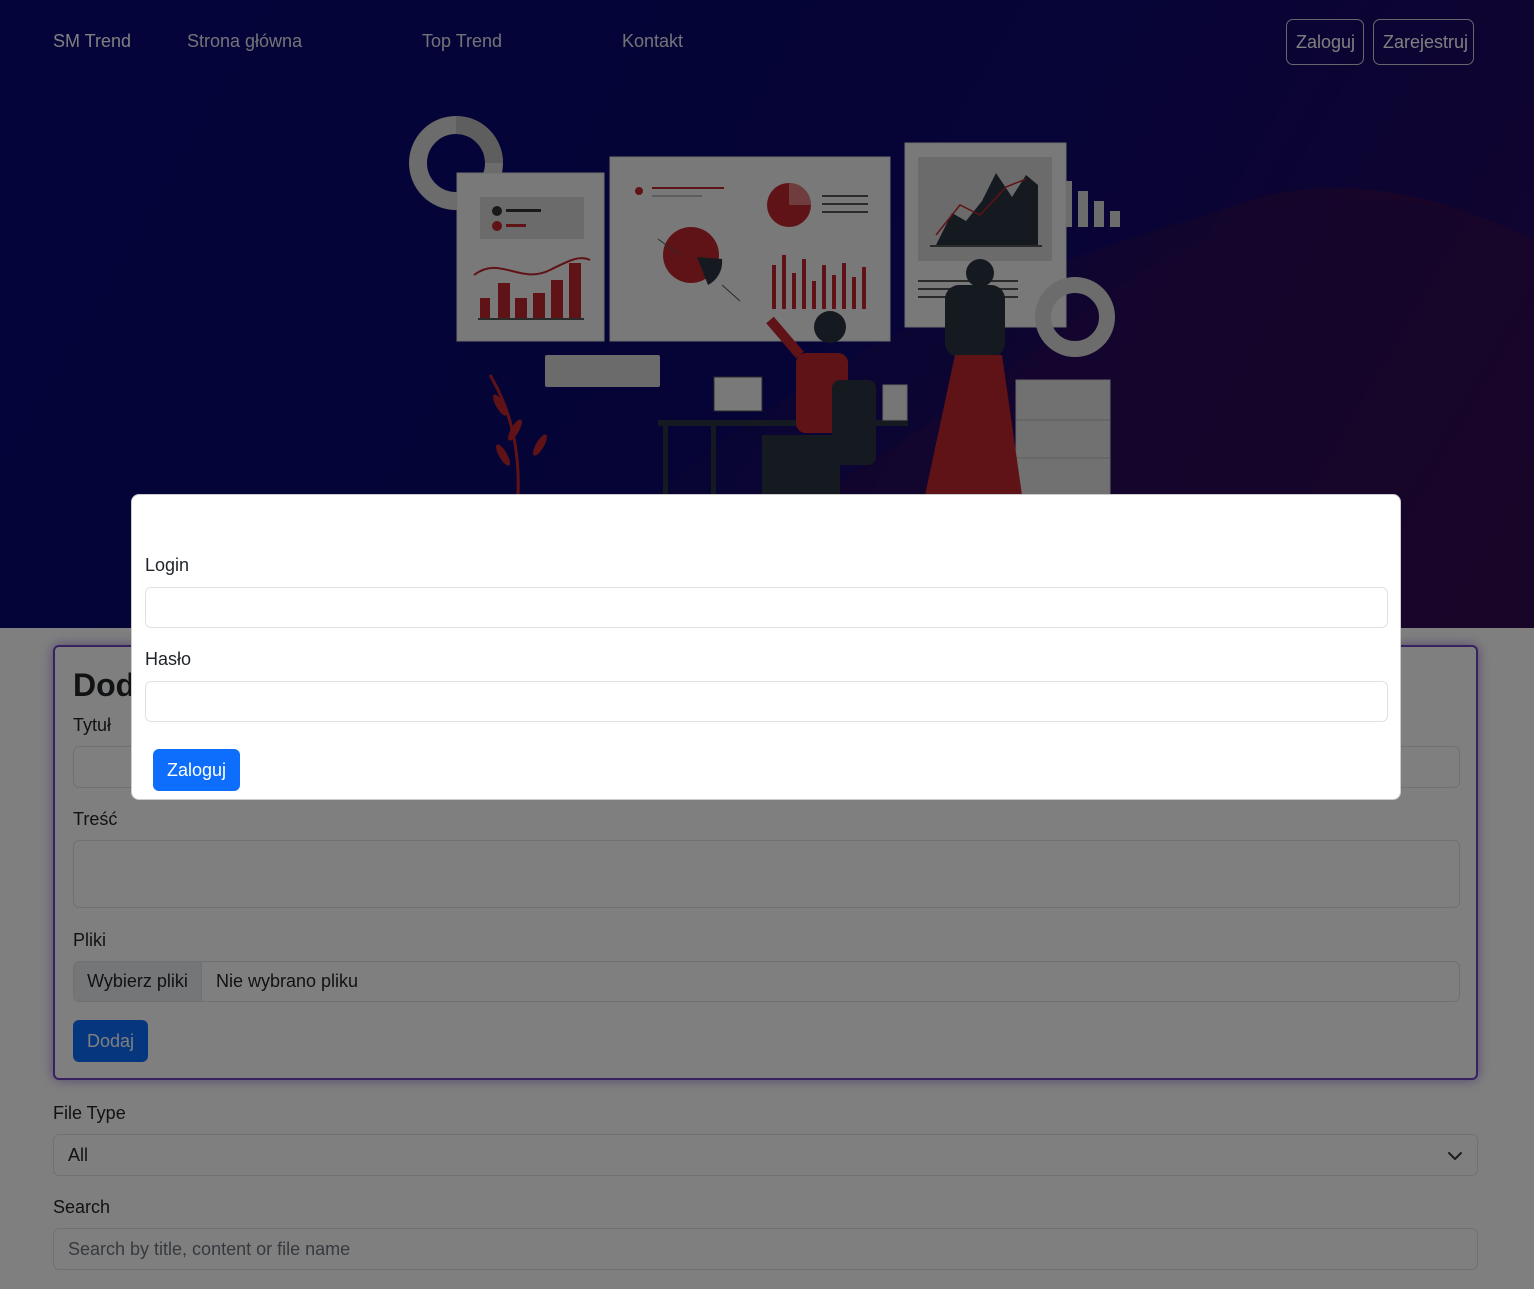  What do you see at coordinates (766, 701) in the screenshot?
I see `password-field` at bounding box center [766, 701].